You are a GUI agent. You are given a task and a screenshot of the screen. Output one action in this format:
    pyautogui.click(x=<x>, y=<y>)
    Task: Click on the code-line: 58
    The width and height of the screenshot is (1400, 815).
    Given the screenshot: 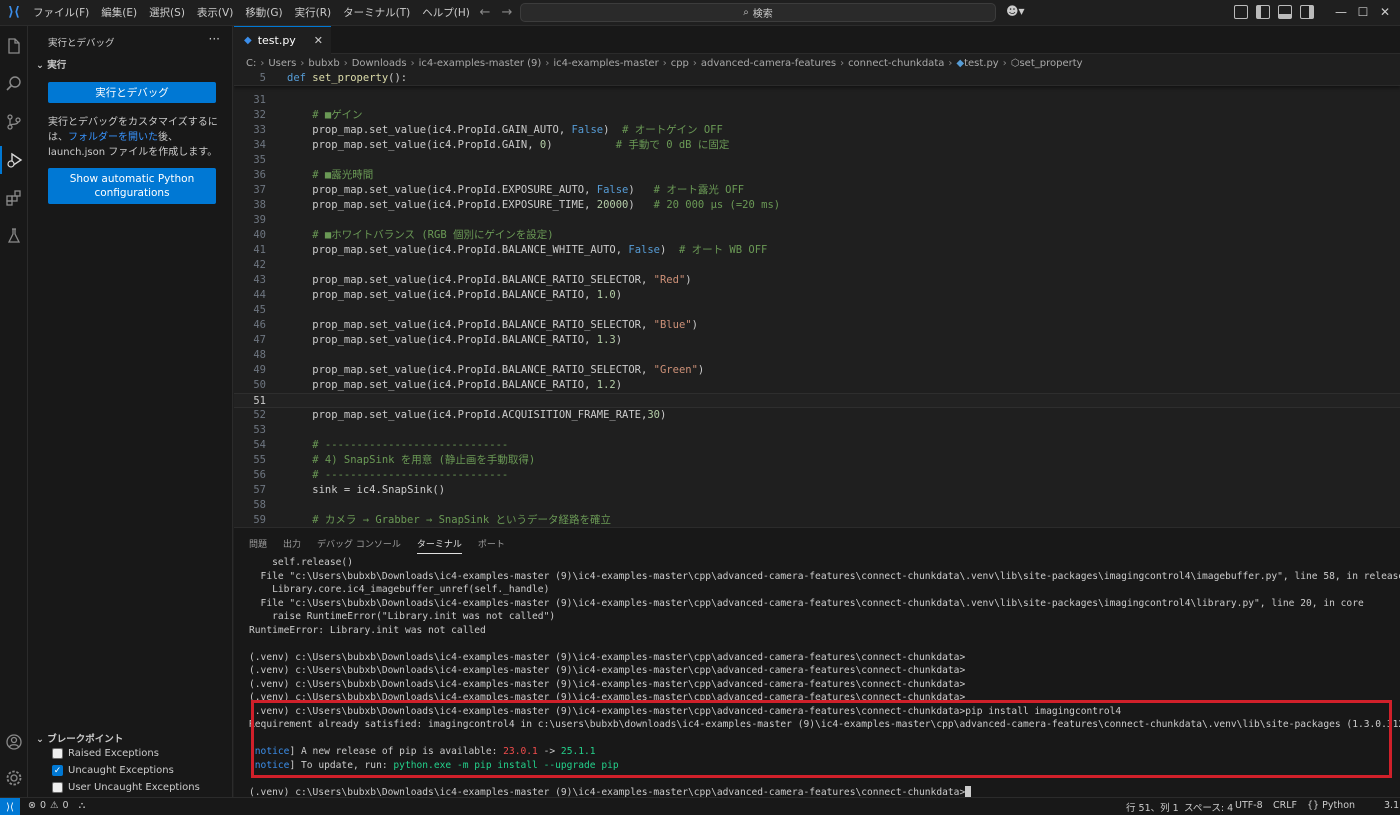 What is the action you would take?
    pyautogui.click(x=817, y=505)
    